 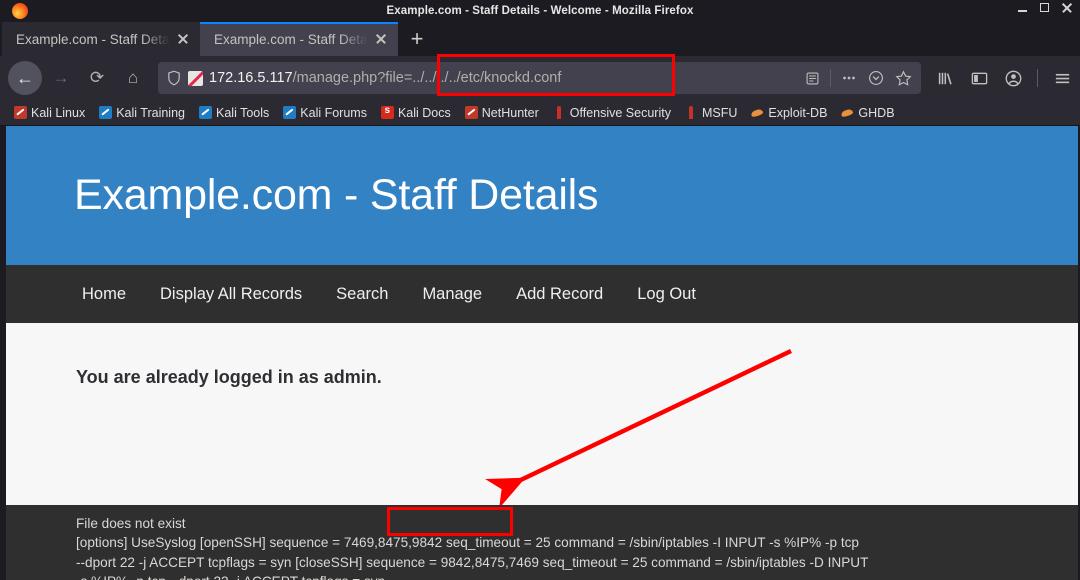 What do you see at coordinates (1066, 7) in the screenshot?
I see `close-icon` at bounding box center [1066, 7].